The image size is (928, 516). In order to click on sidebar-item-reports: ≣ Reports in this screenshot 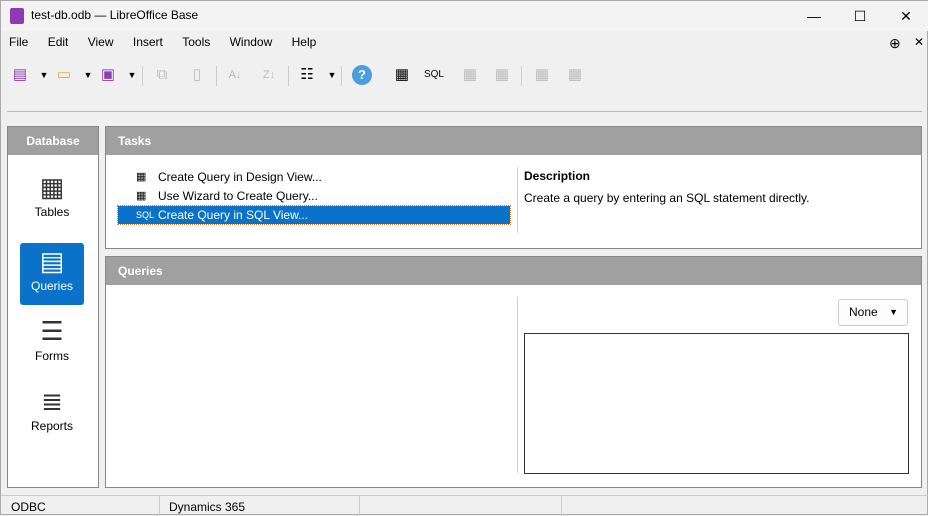, I will do `click(52, 414)`.